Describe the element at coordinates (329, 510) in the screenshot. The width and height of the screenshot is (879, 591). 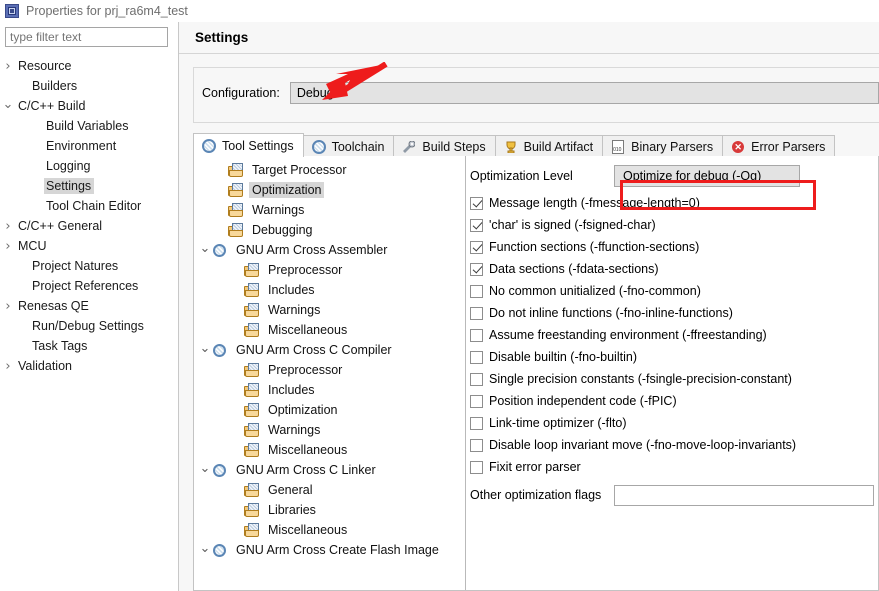
I see `tool-tree-item: Libraries` at that location.